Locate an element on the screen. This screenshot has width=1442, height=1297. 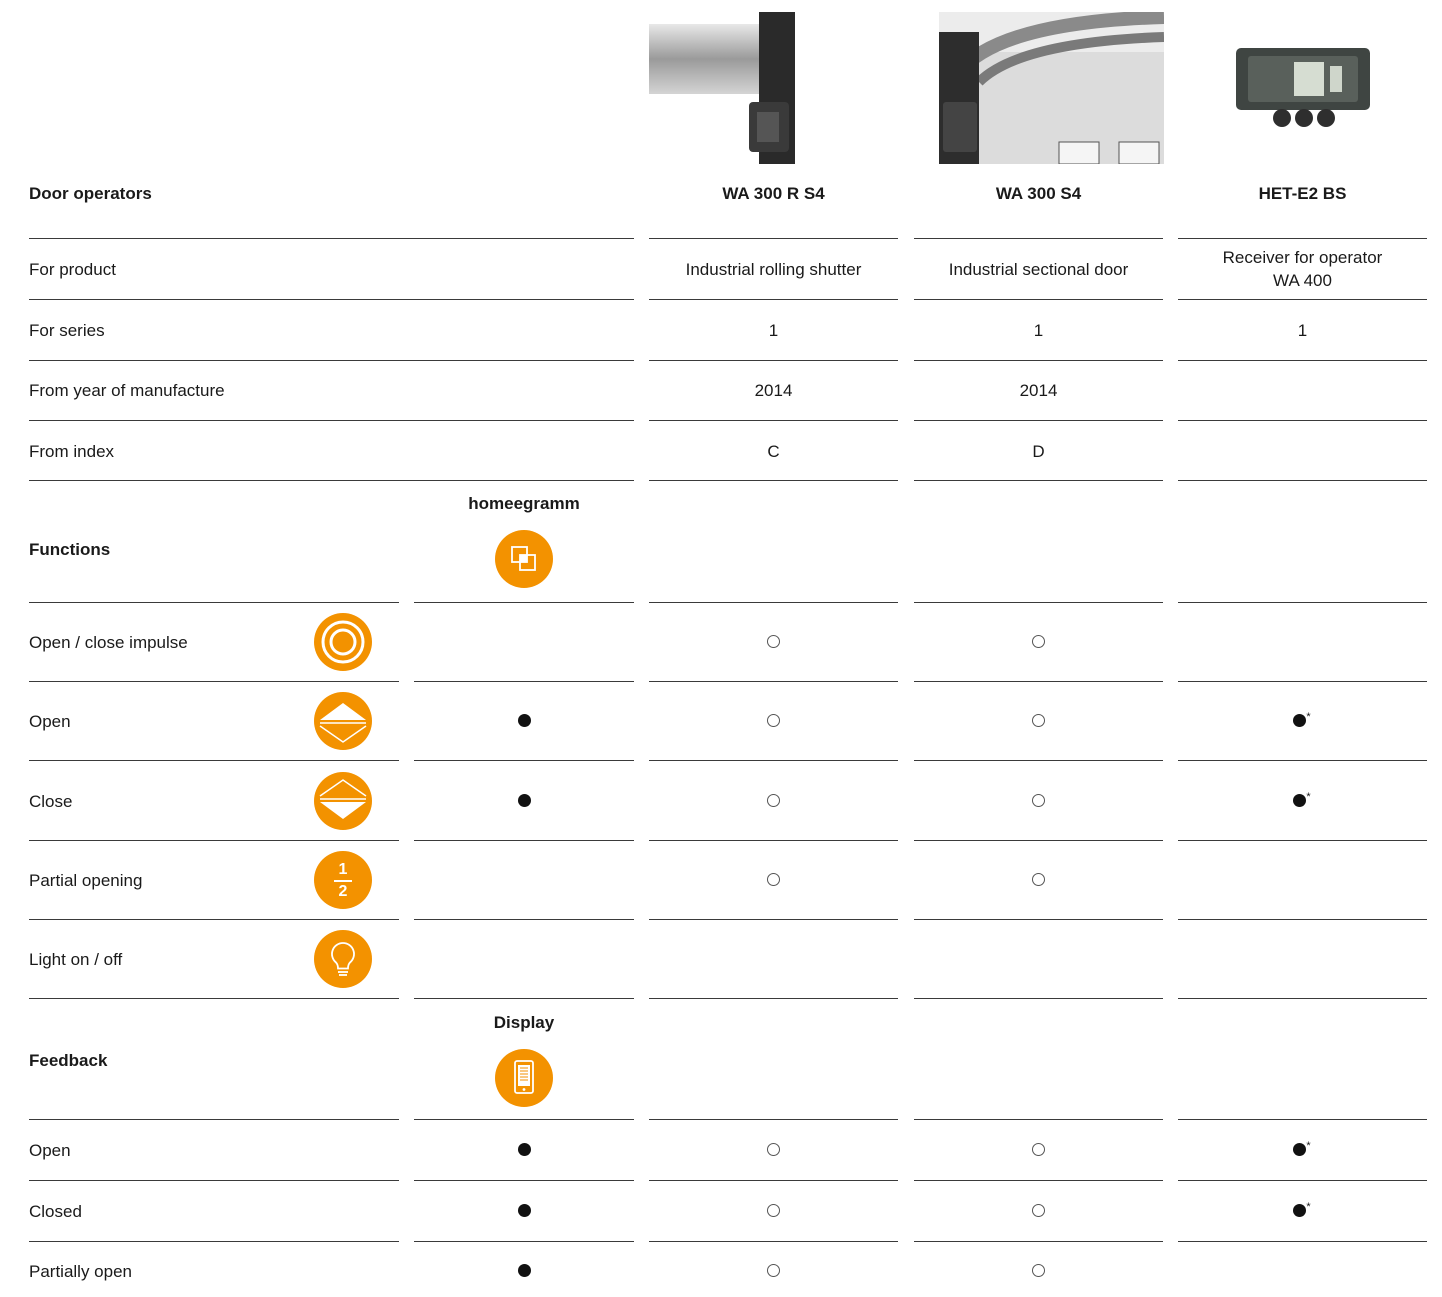
function-label: Open is located at coordinates (50, 721).